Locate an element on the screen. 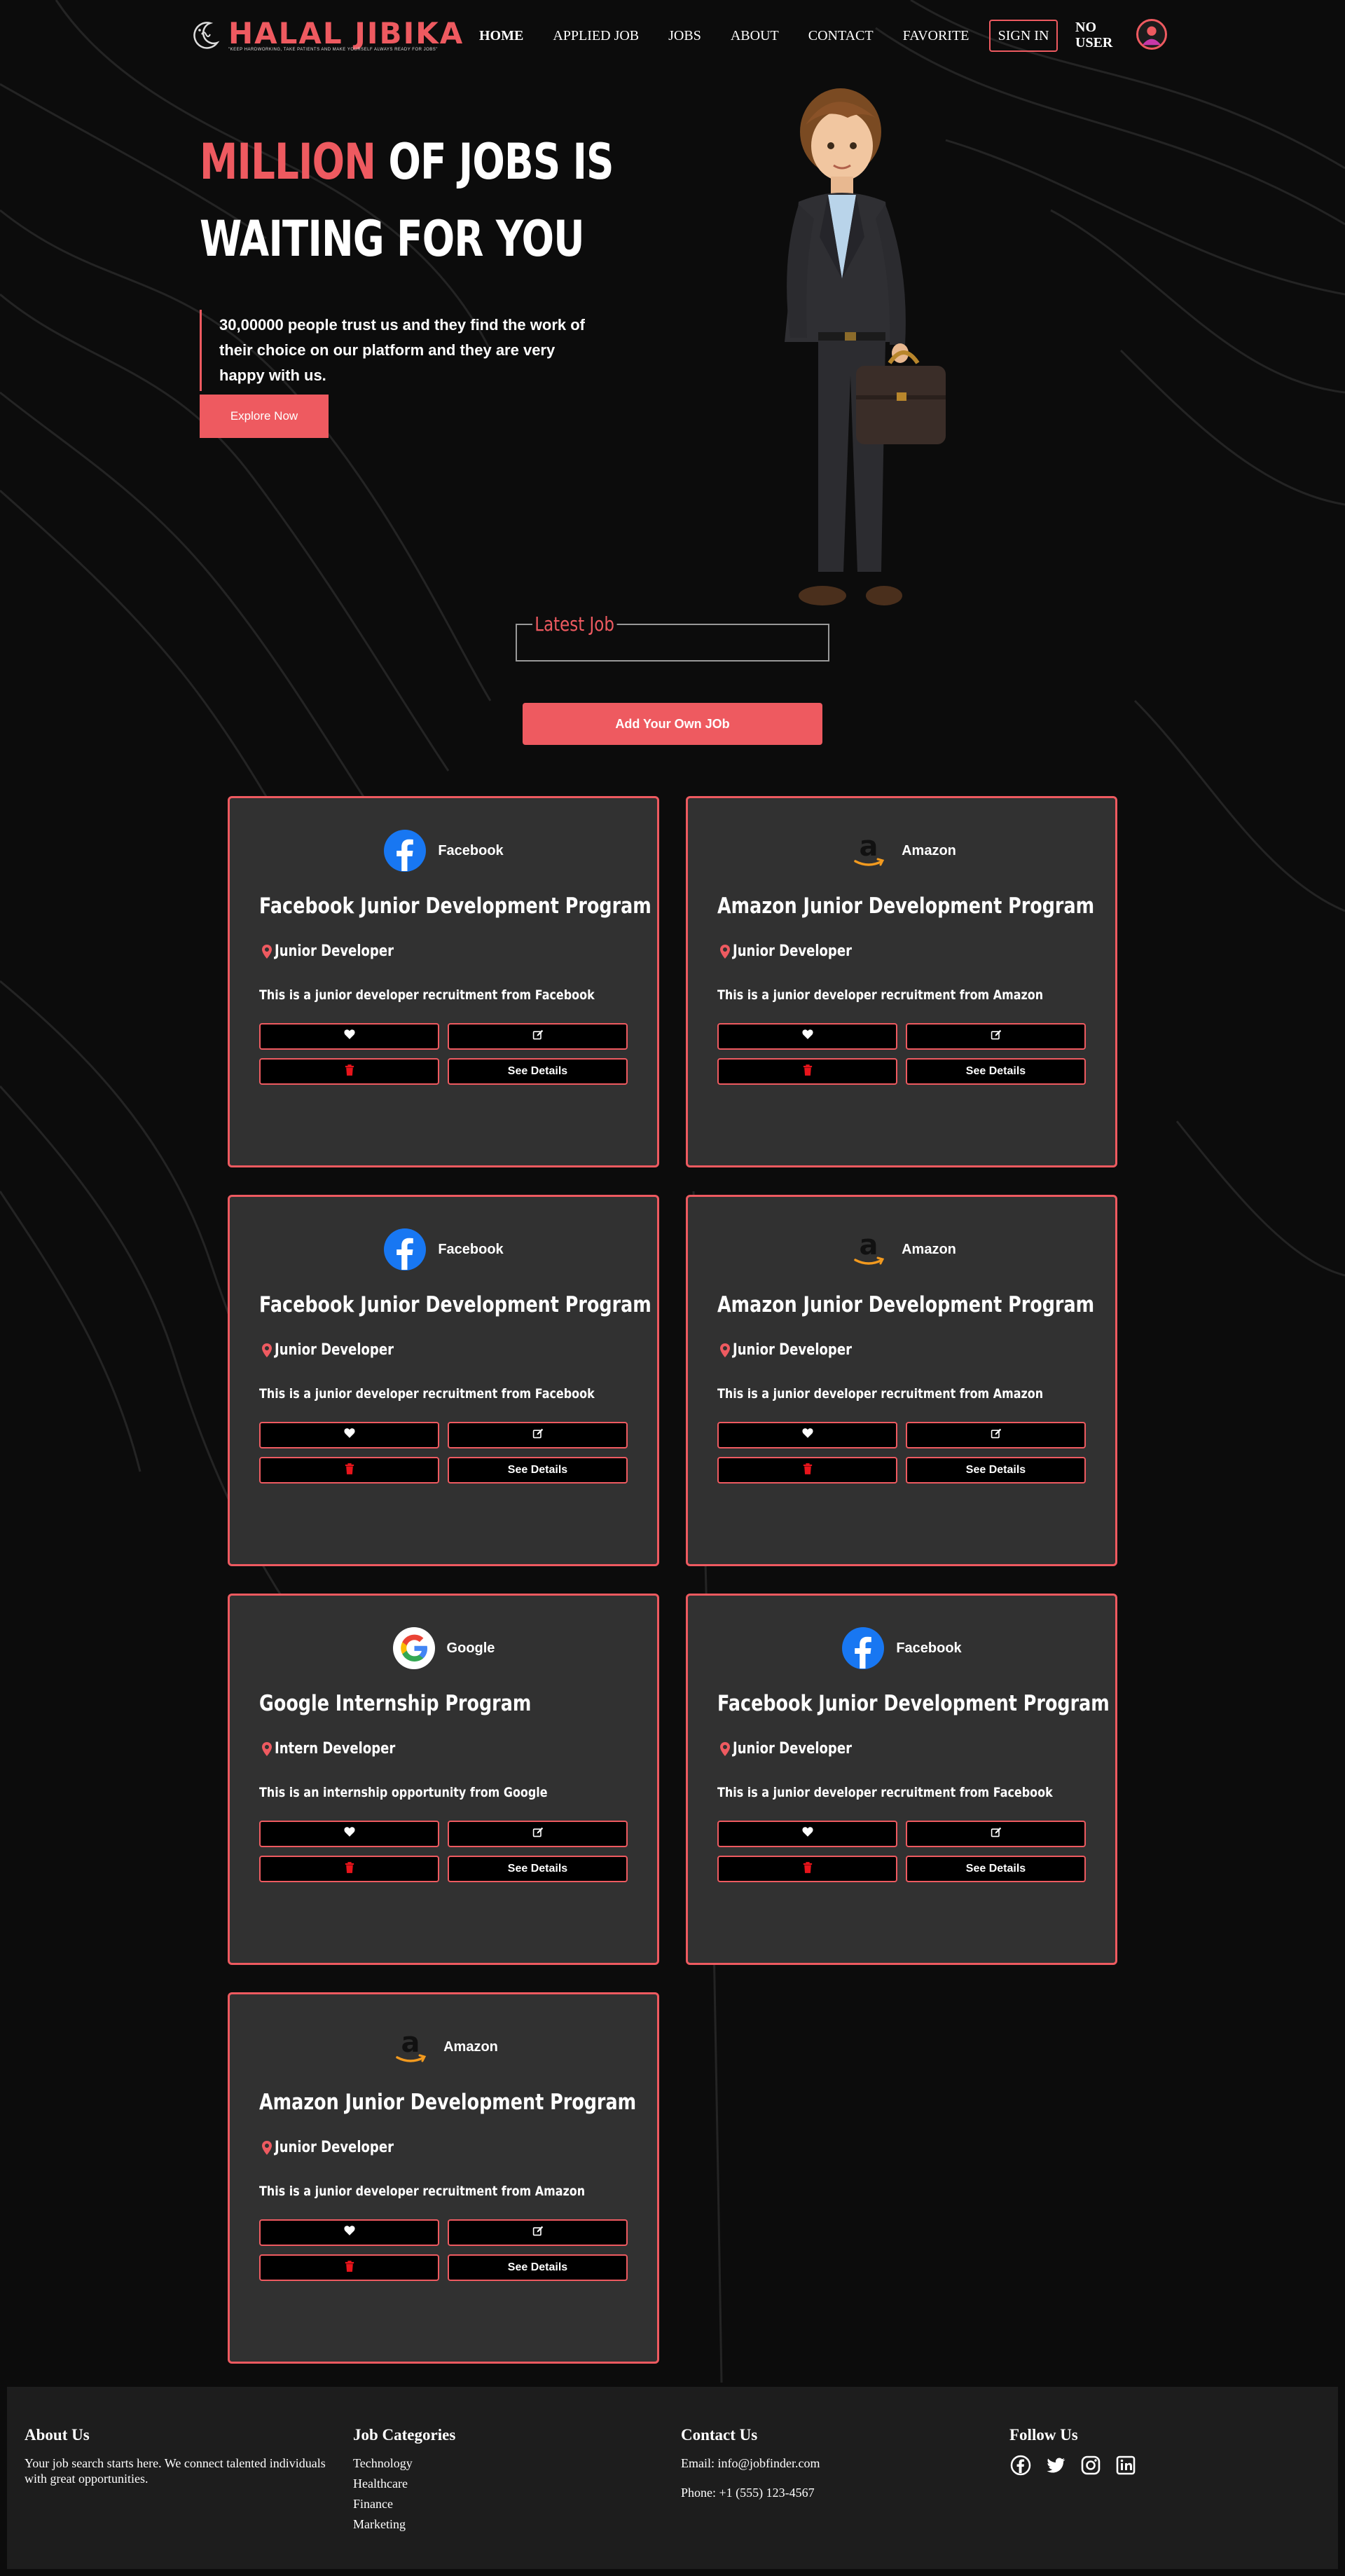 This screenshot has width=1345, height=2576. explore-now-button: Explore Now is located at coordinates (264, 417).